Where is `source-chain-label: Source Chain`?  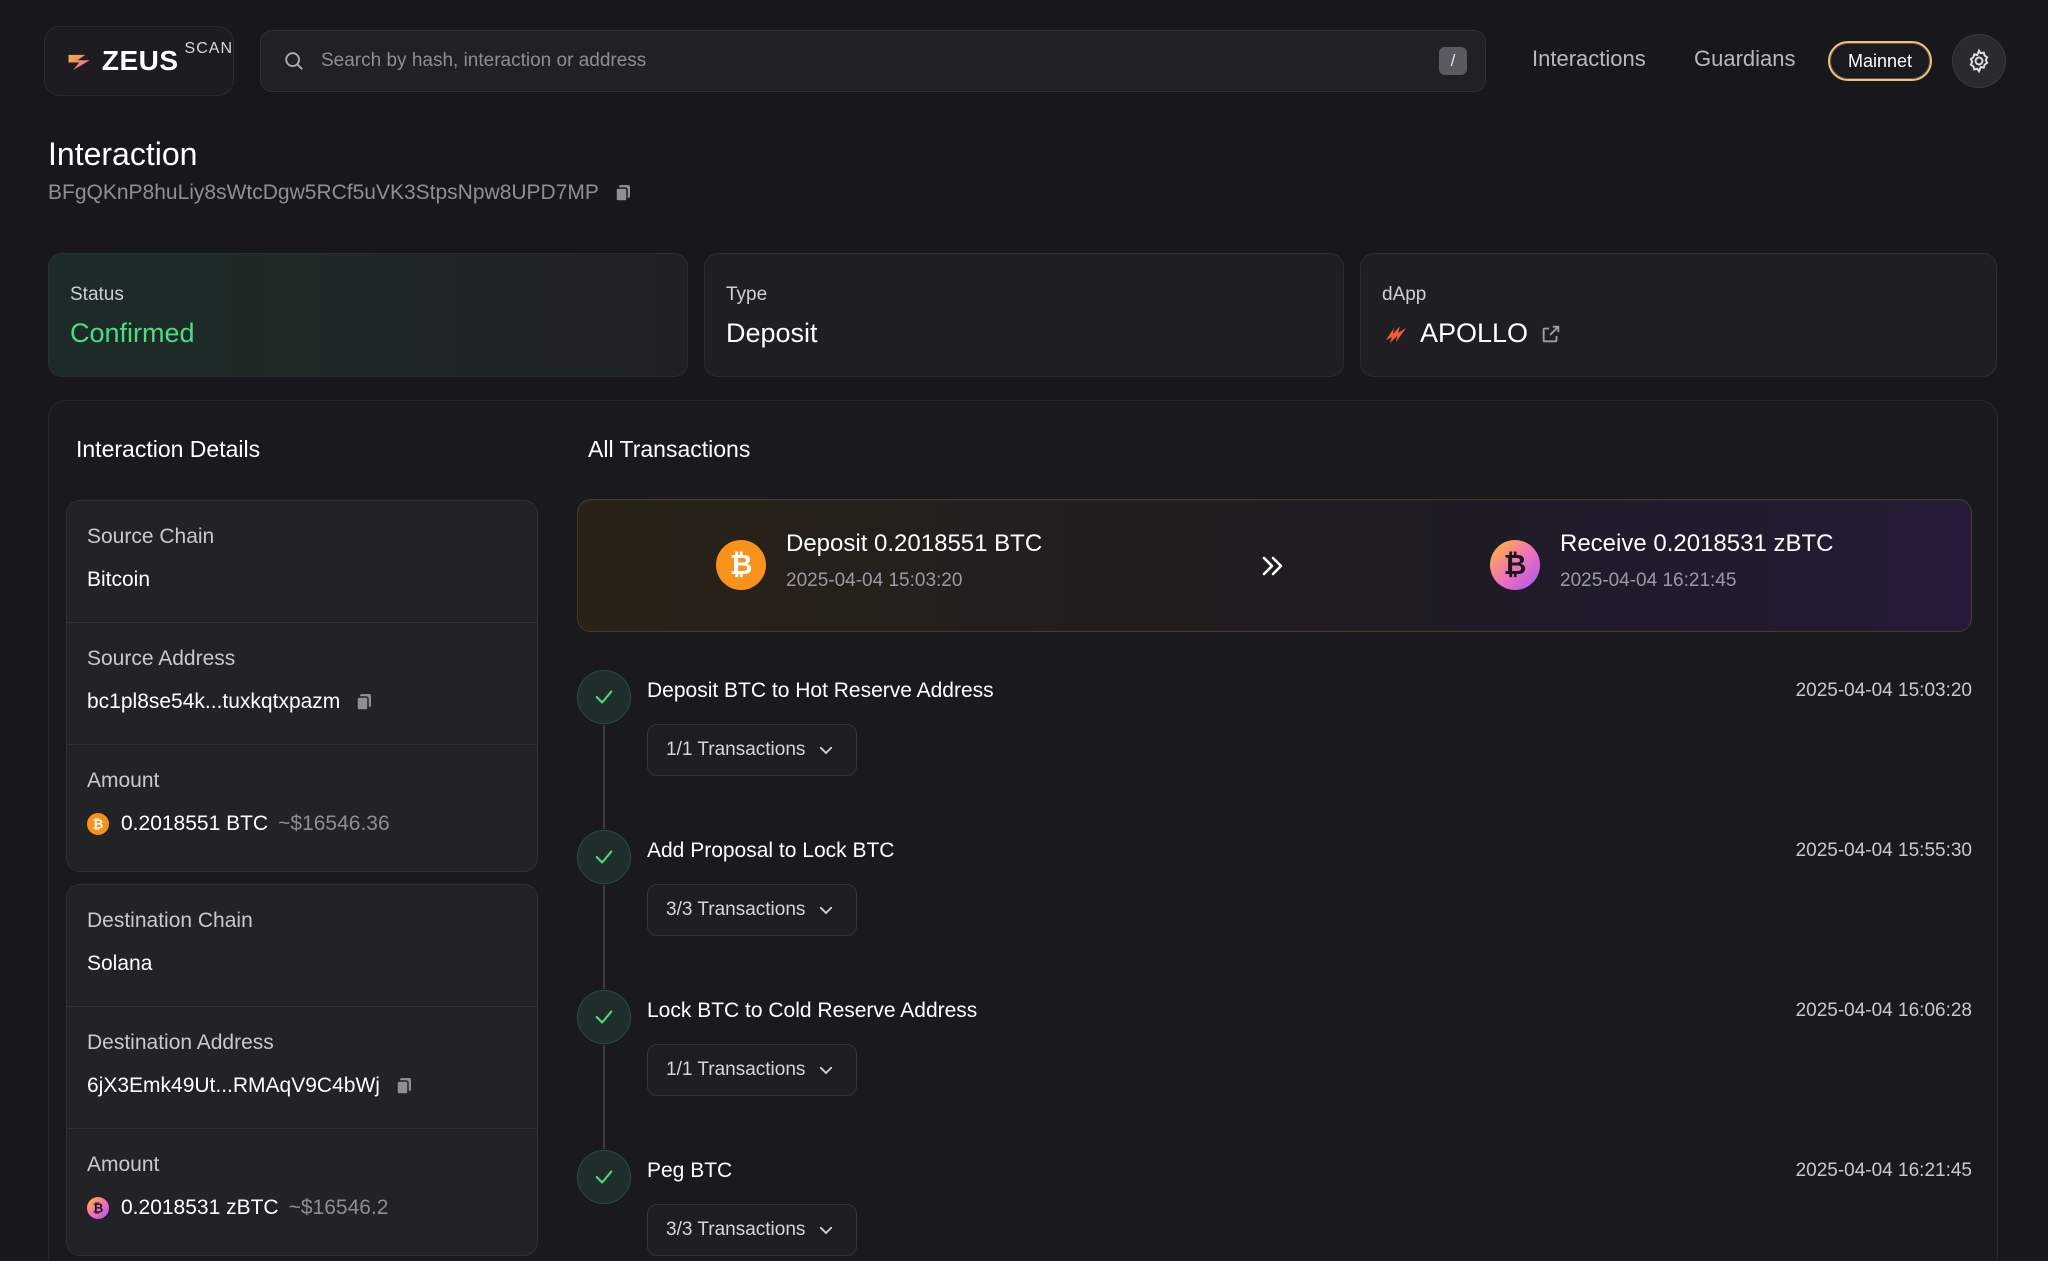 source-chain-label: Source Chain is located at coordinates (151, 536).